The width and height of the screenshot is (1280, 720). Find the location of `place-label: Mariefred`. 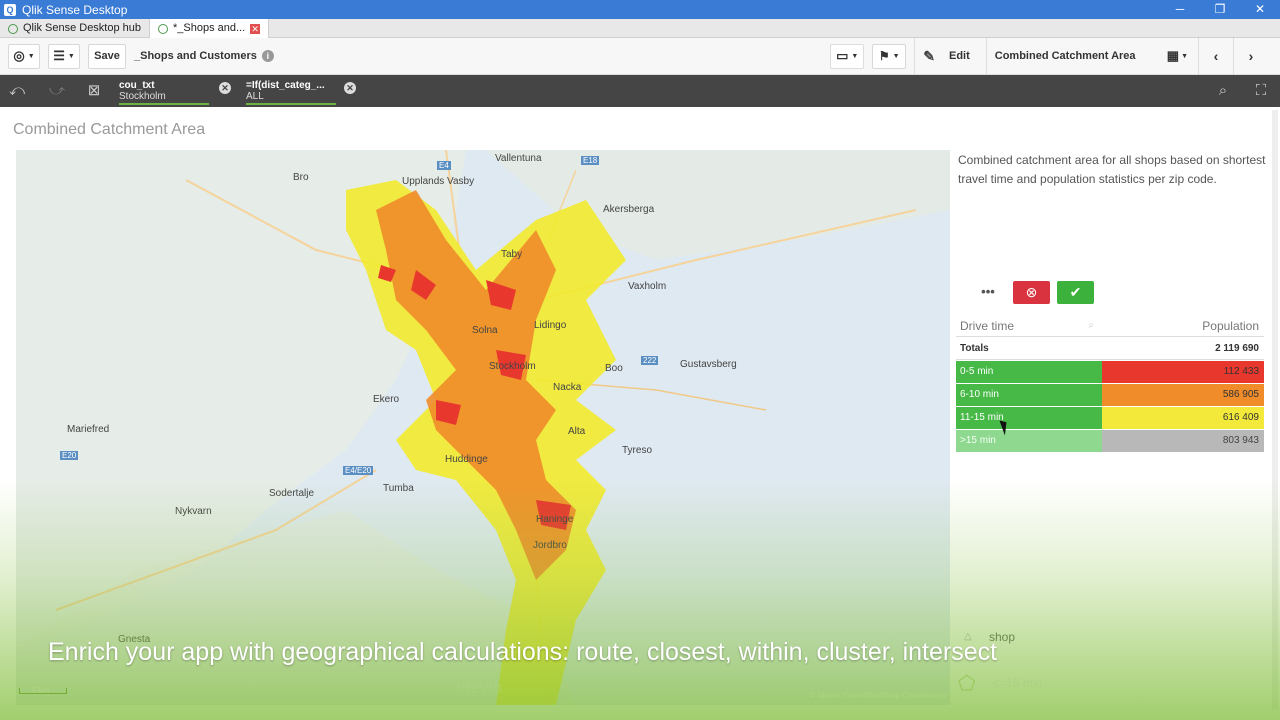

place-label: Mariefred is located at coordinates (88, 429).